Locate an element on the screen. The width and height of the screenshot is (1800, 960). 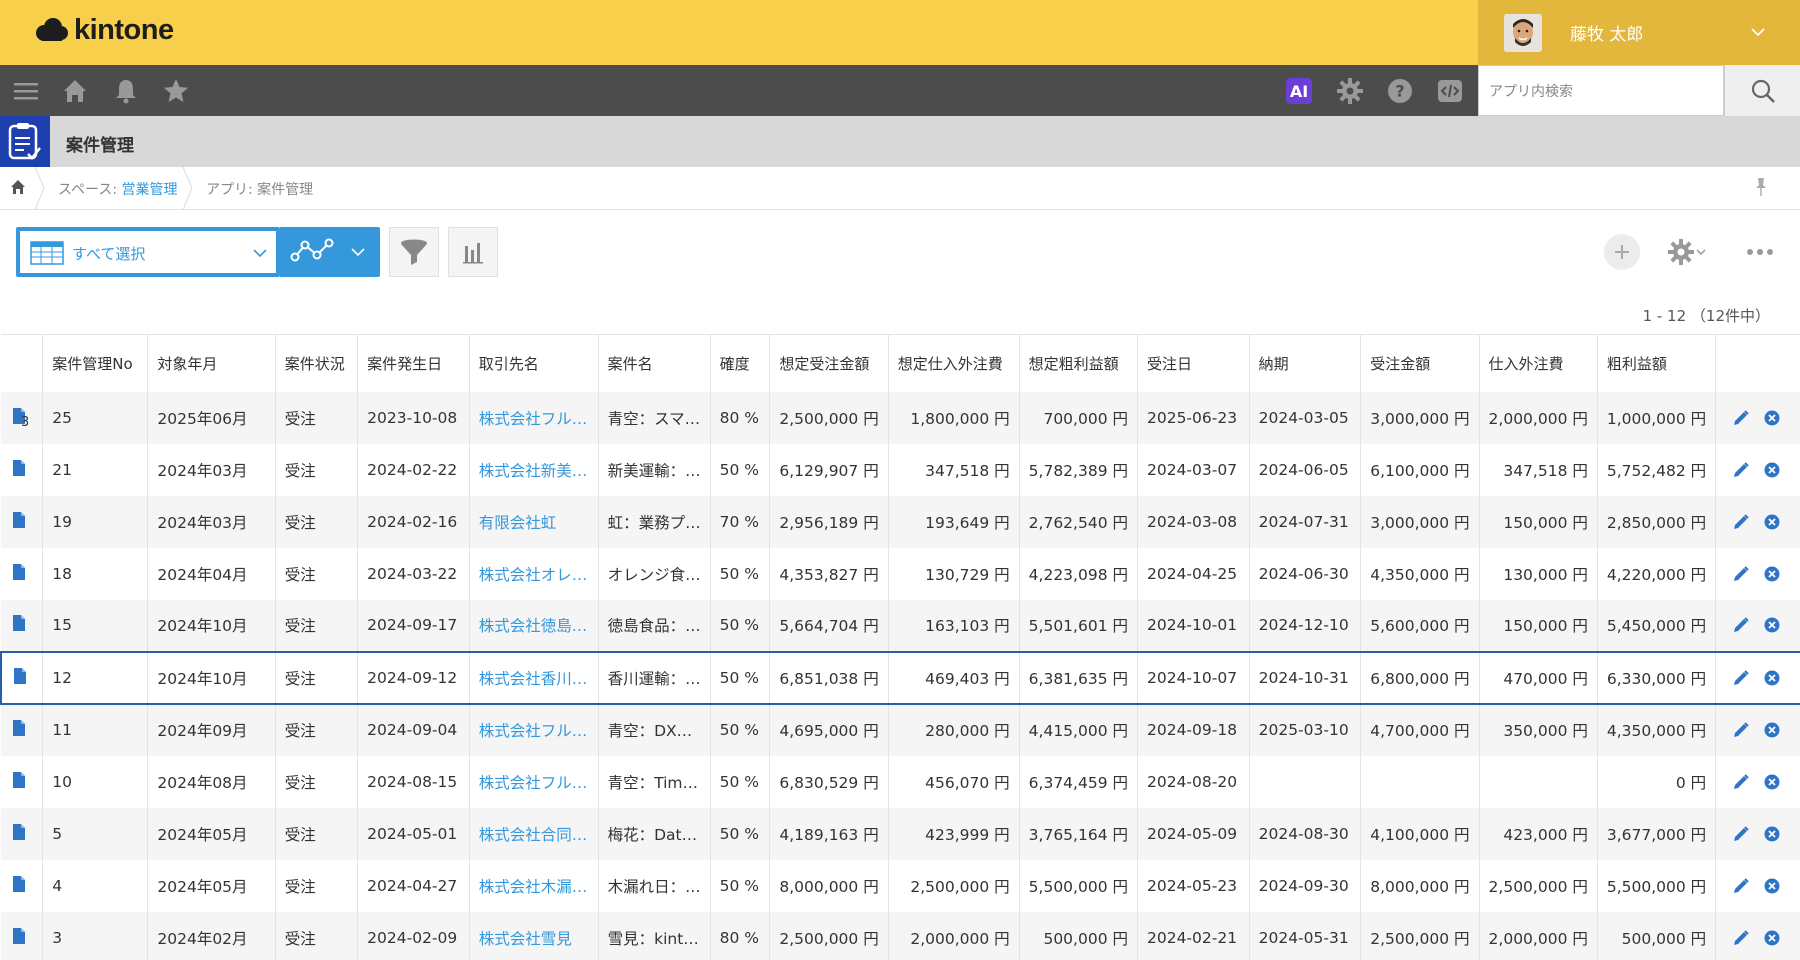
column-header: 仕入外注費 is located at coordinates (1538, 363).